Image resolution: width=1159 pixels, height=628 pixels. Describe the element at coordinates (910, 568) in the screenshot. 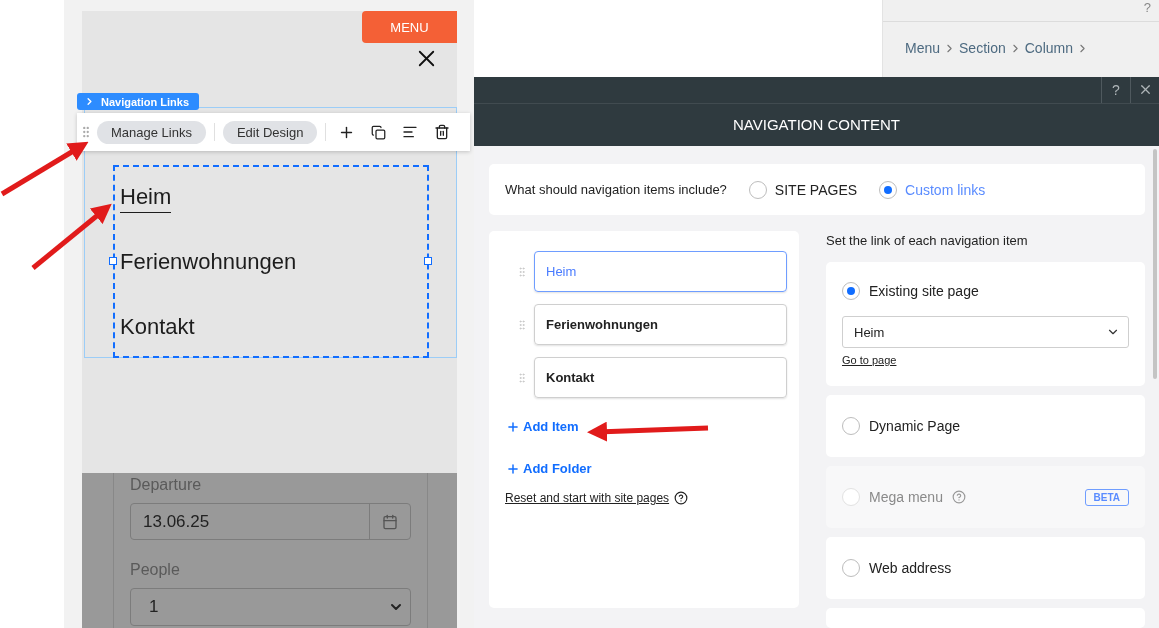

I see `option-label: Web address` at that location.